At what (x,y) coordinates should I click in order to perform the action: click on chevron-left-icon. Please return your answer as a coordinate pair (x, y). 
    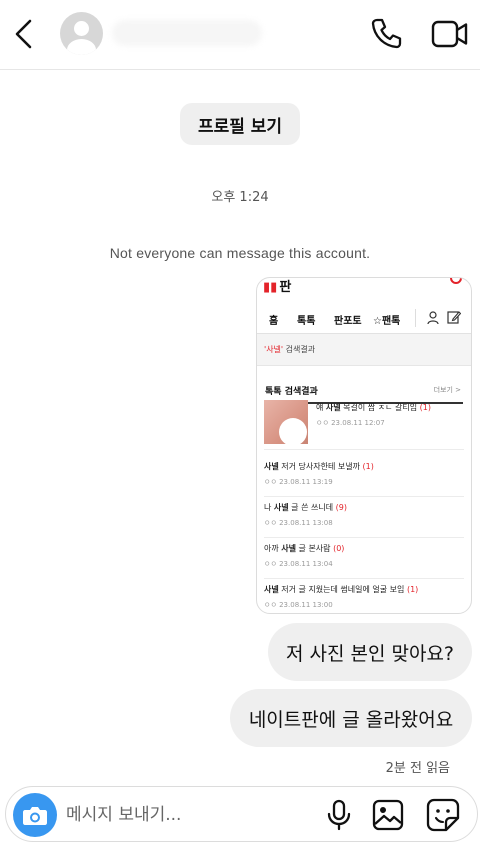
    Looking at the image, I should click on (24, 34).